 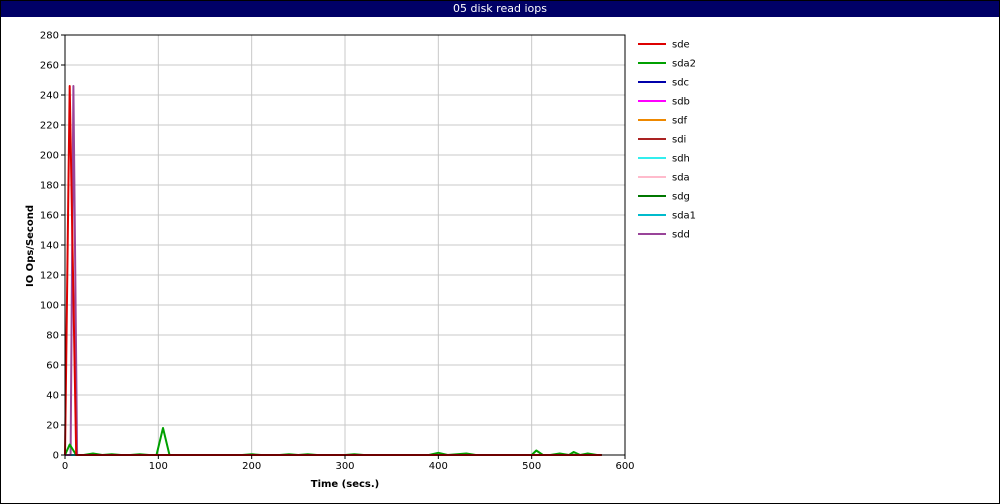 I want to click on y-tick-label: 240, so click(x=49, y=96).